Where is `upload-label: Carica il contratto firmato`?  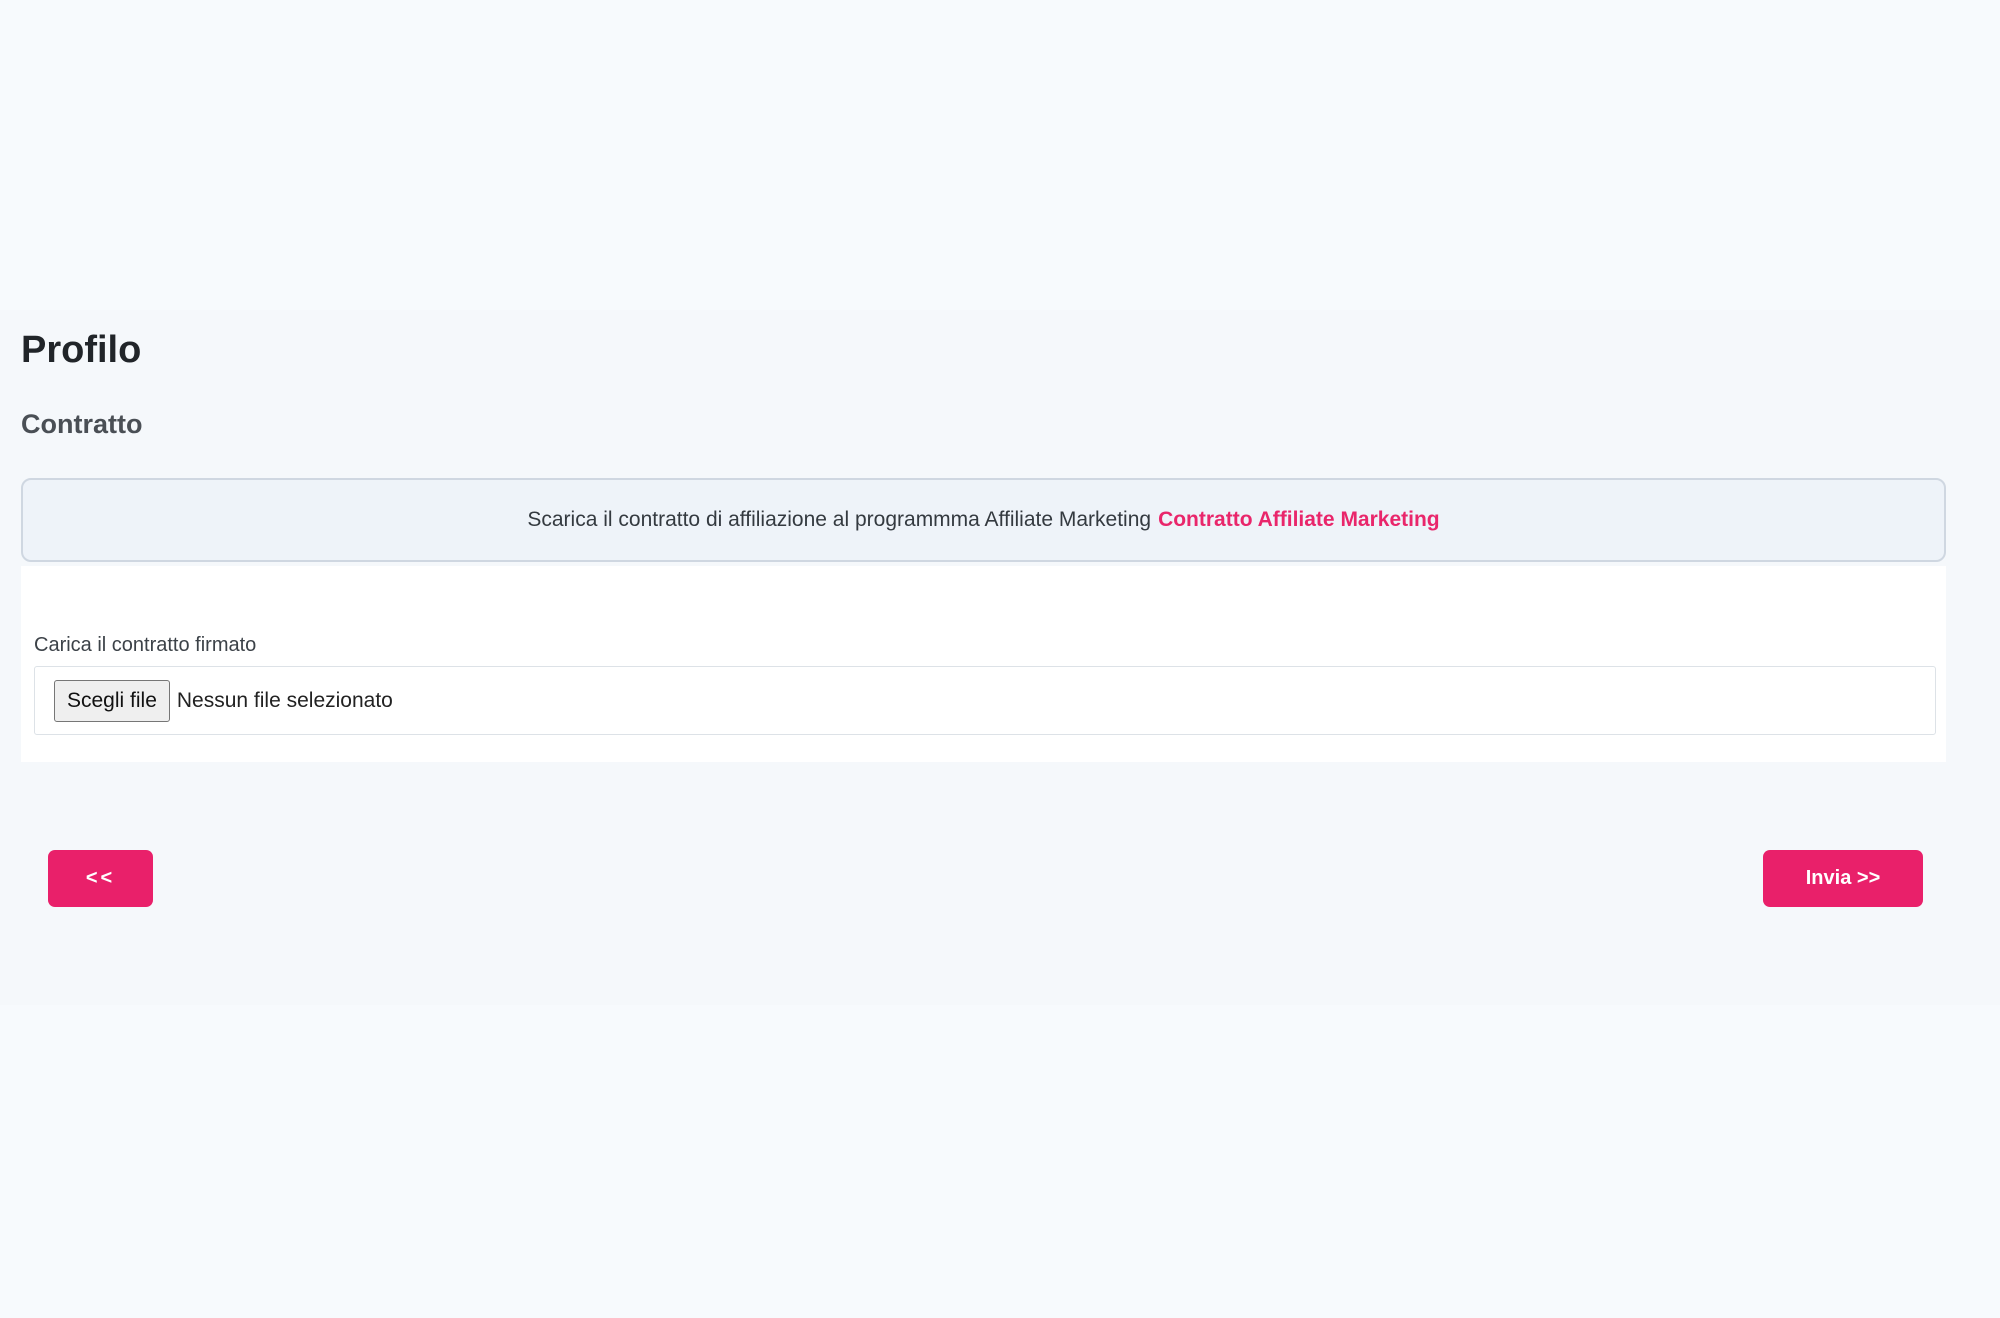
upload-label: Carica il contratto firmato is located at coordinates (145, 645).